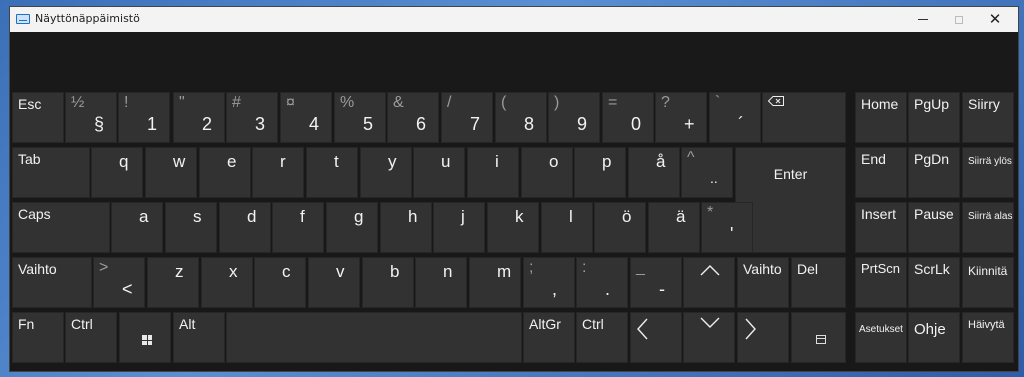  Describe the element at coordinates (763, 282) in the screenshot. I see `key-shift-right: Vaihto` at that location.